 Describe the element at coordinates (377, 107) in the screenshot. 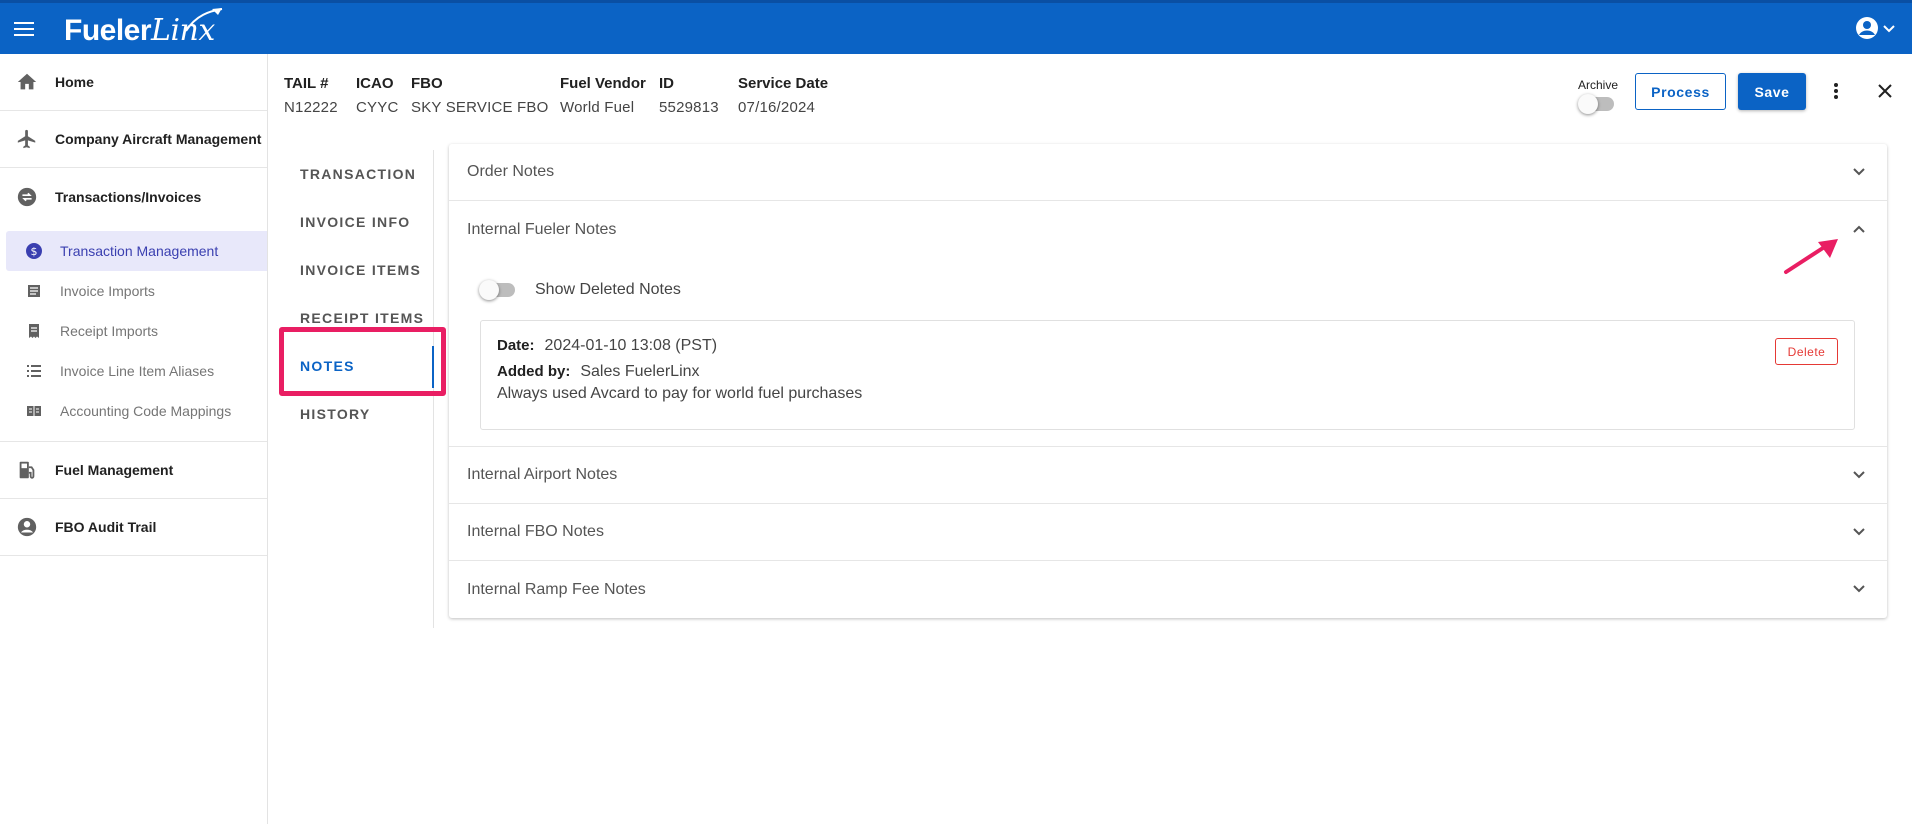

I see `field-value: CYYC` at that location.